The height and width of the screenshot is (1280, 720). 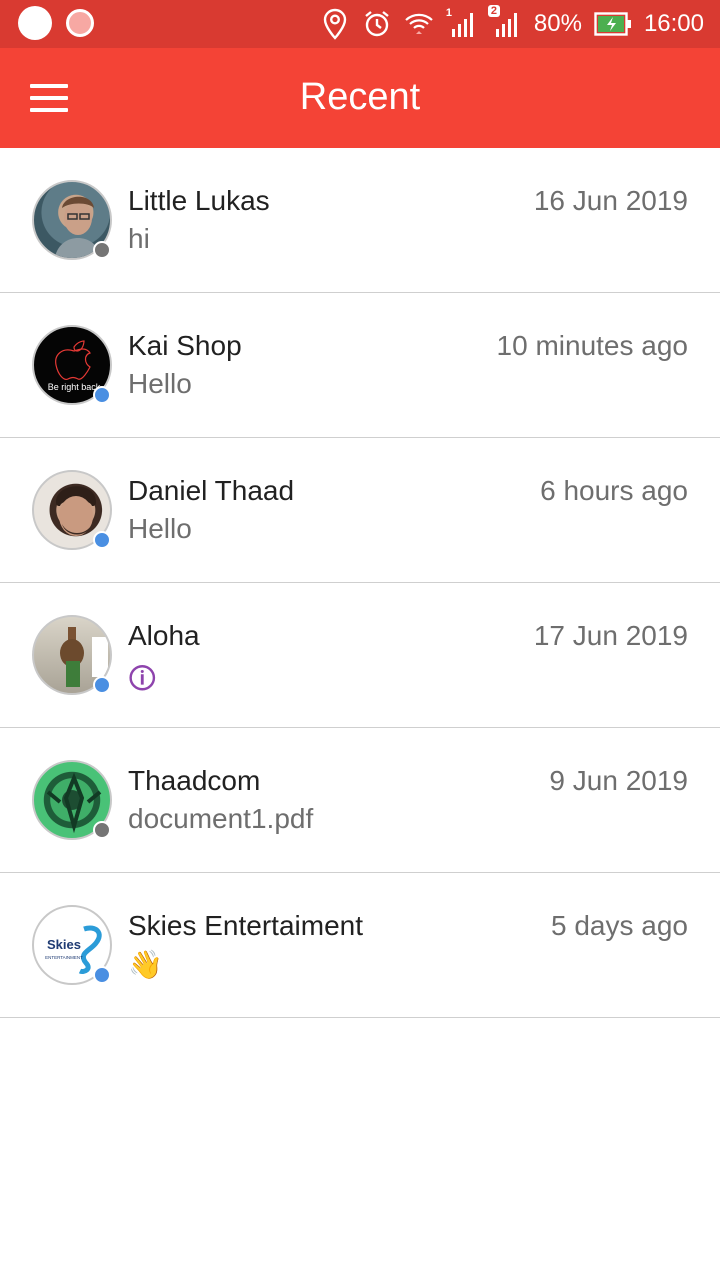 What do you see at coordinates (194, 780) in the screenshot?
I see `contact-name: Thaadcom` at bounding box center [194, 780].